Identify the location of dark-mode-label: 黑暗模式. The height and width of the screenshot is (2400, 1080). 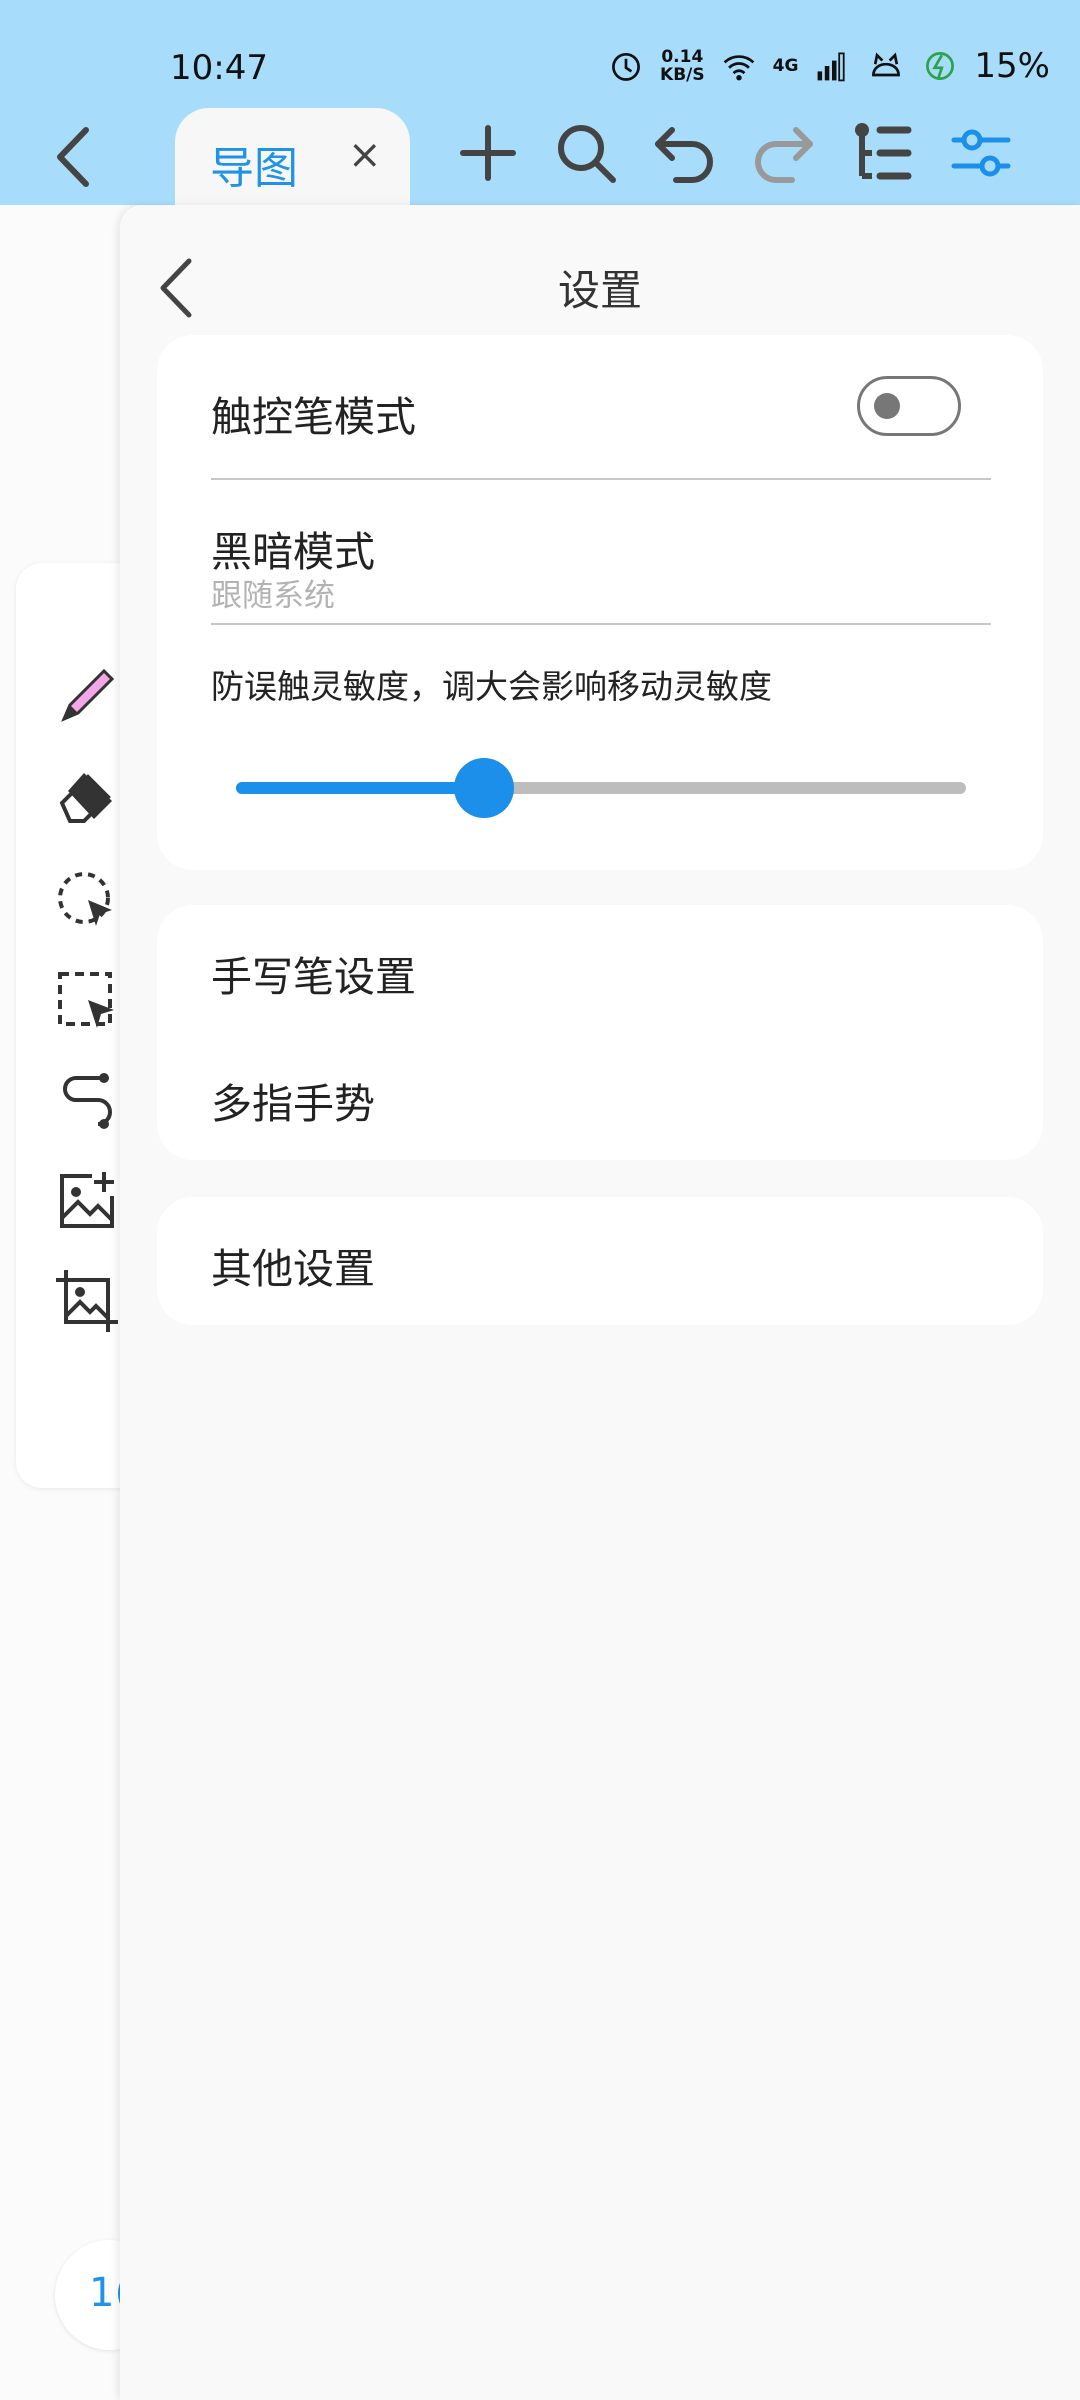
(293, 552).